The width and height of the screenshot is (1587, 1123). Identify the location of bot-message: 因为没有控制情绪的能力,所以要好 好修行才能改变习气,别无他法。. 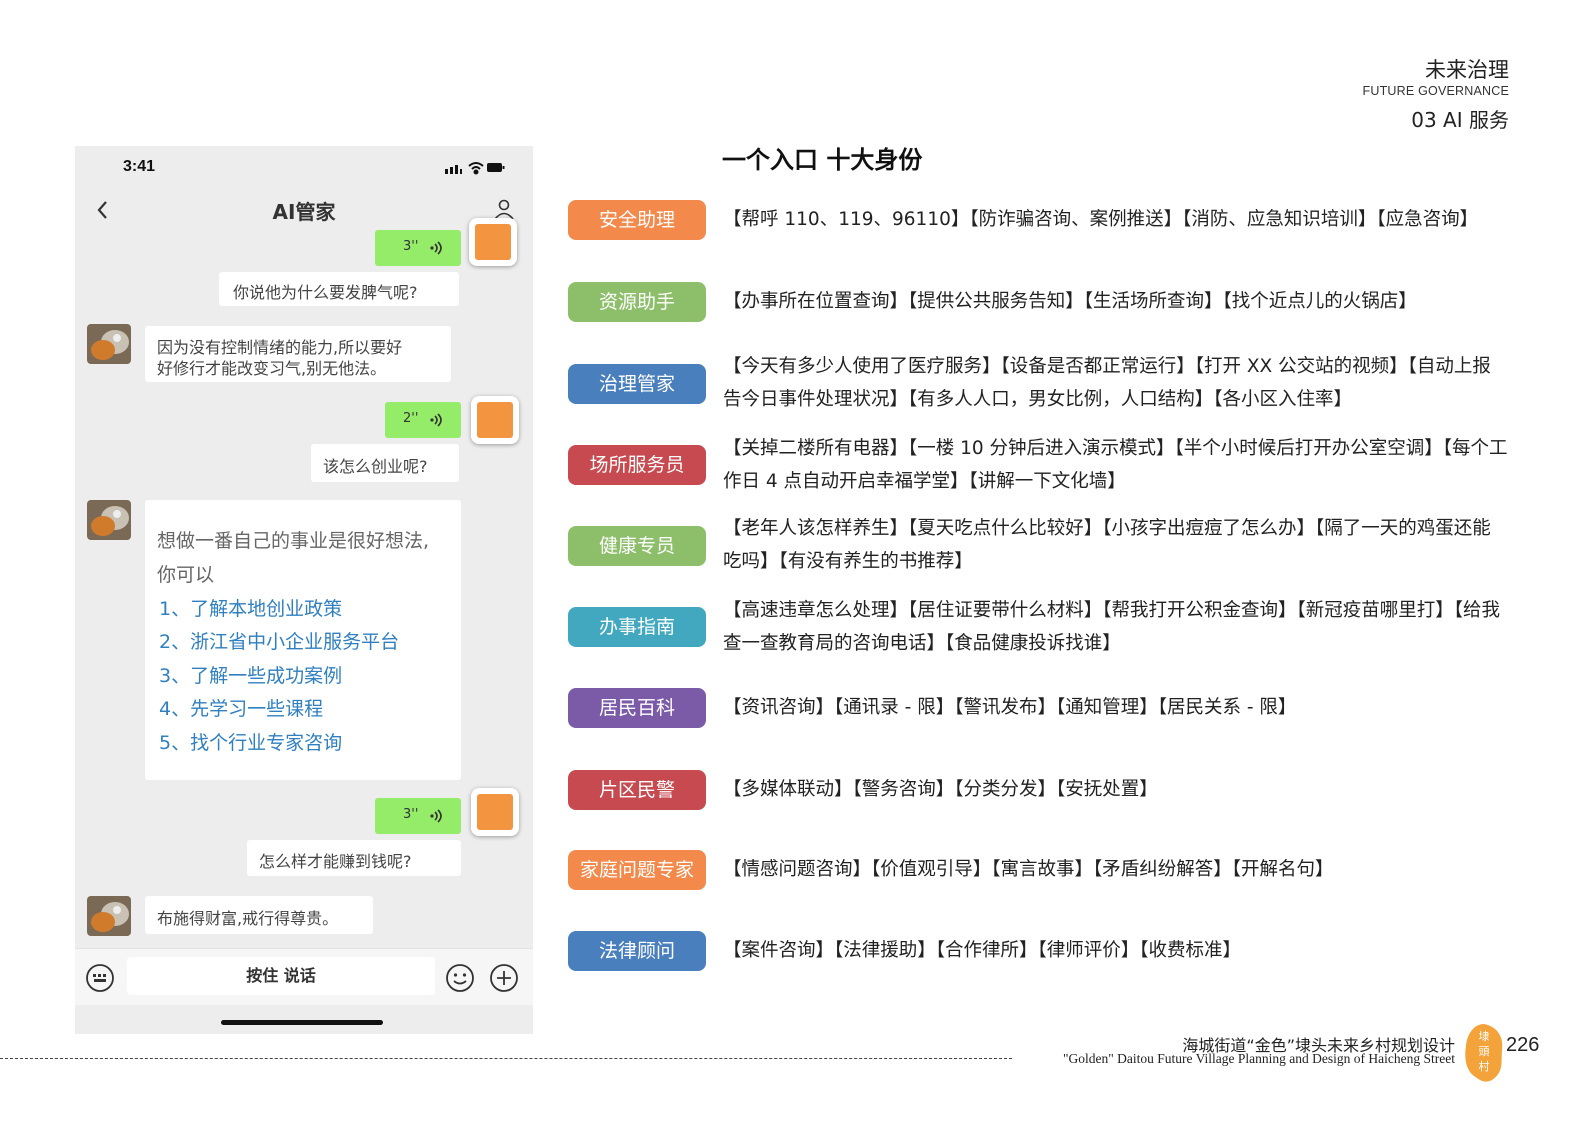
(298, 354).